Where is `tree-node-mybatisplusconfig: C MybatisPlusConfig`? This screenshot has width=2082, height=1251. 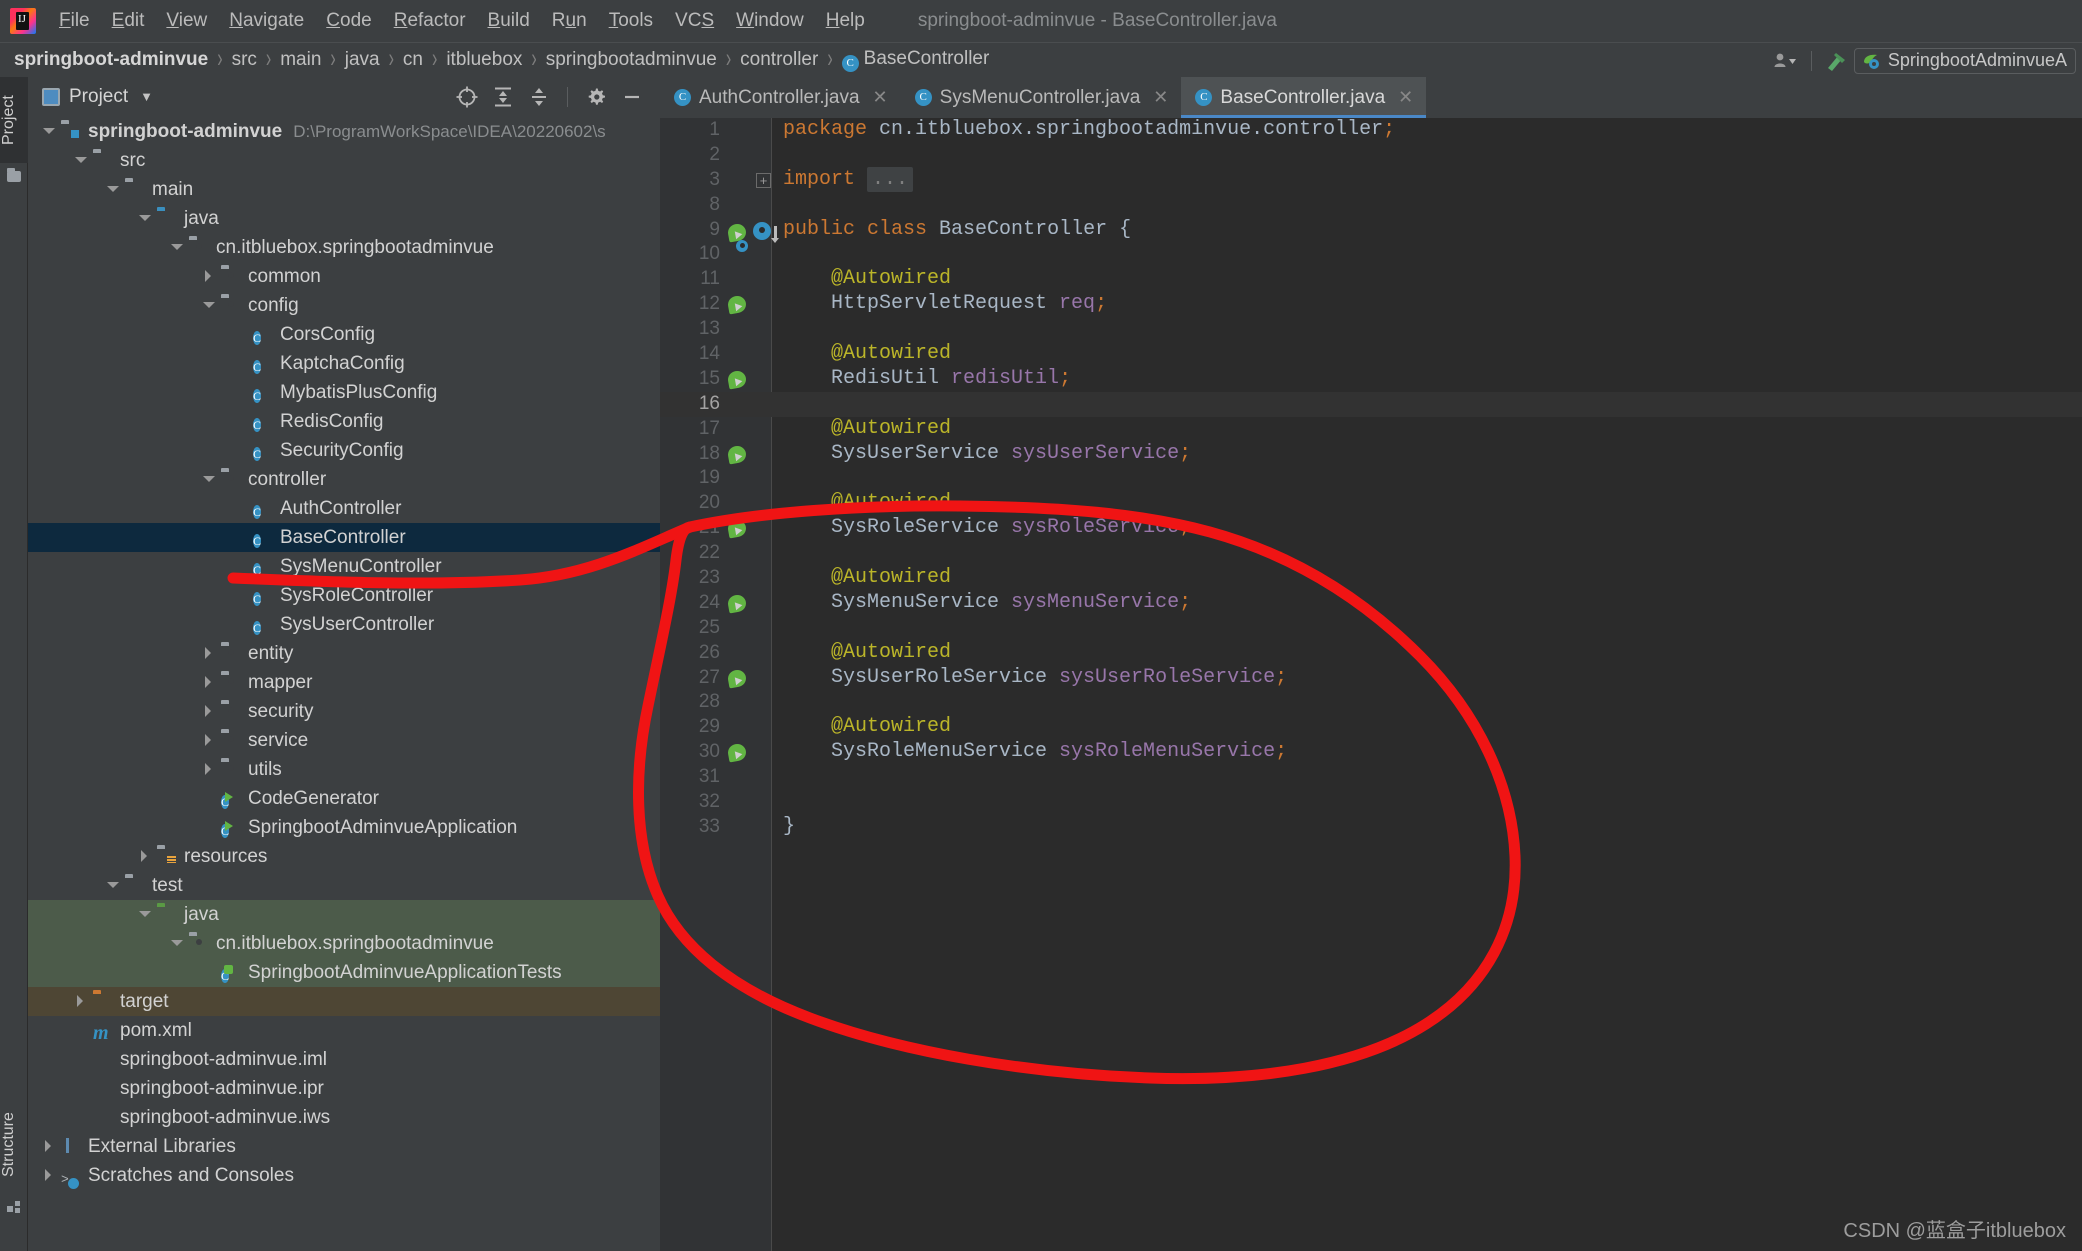 tree-node-mybatisplusconfig: C MybatisPlusConfig is located at coordinates (344, 392).